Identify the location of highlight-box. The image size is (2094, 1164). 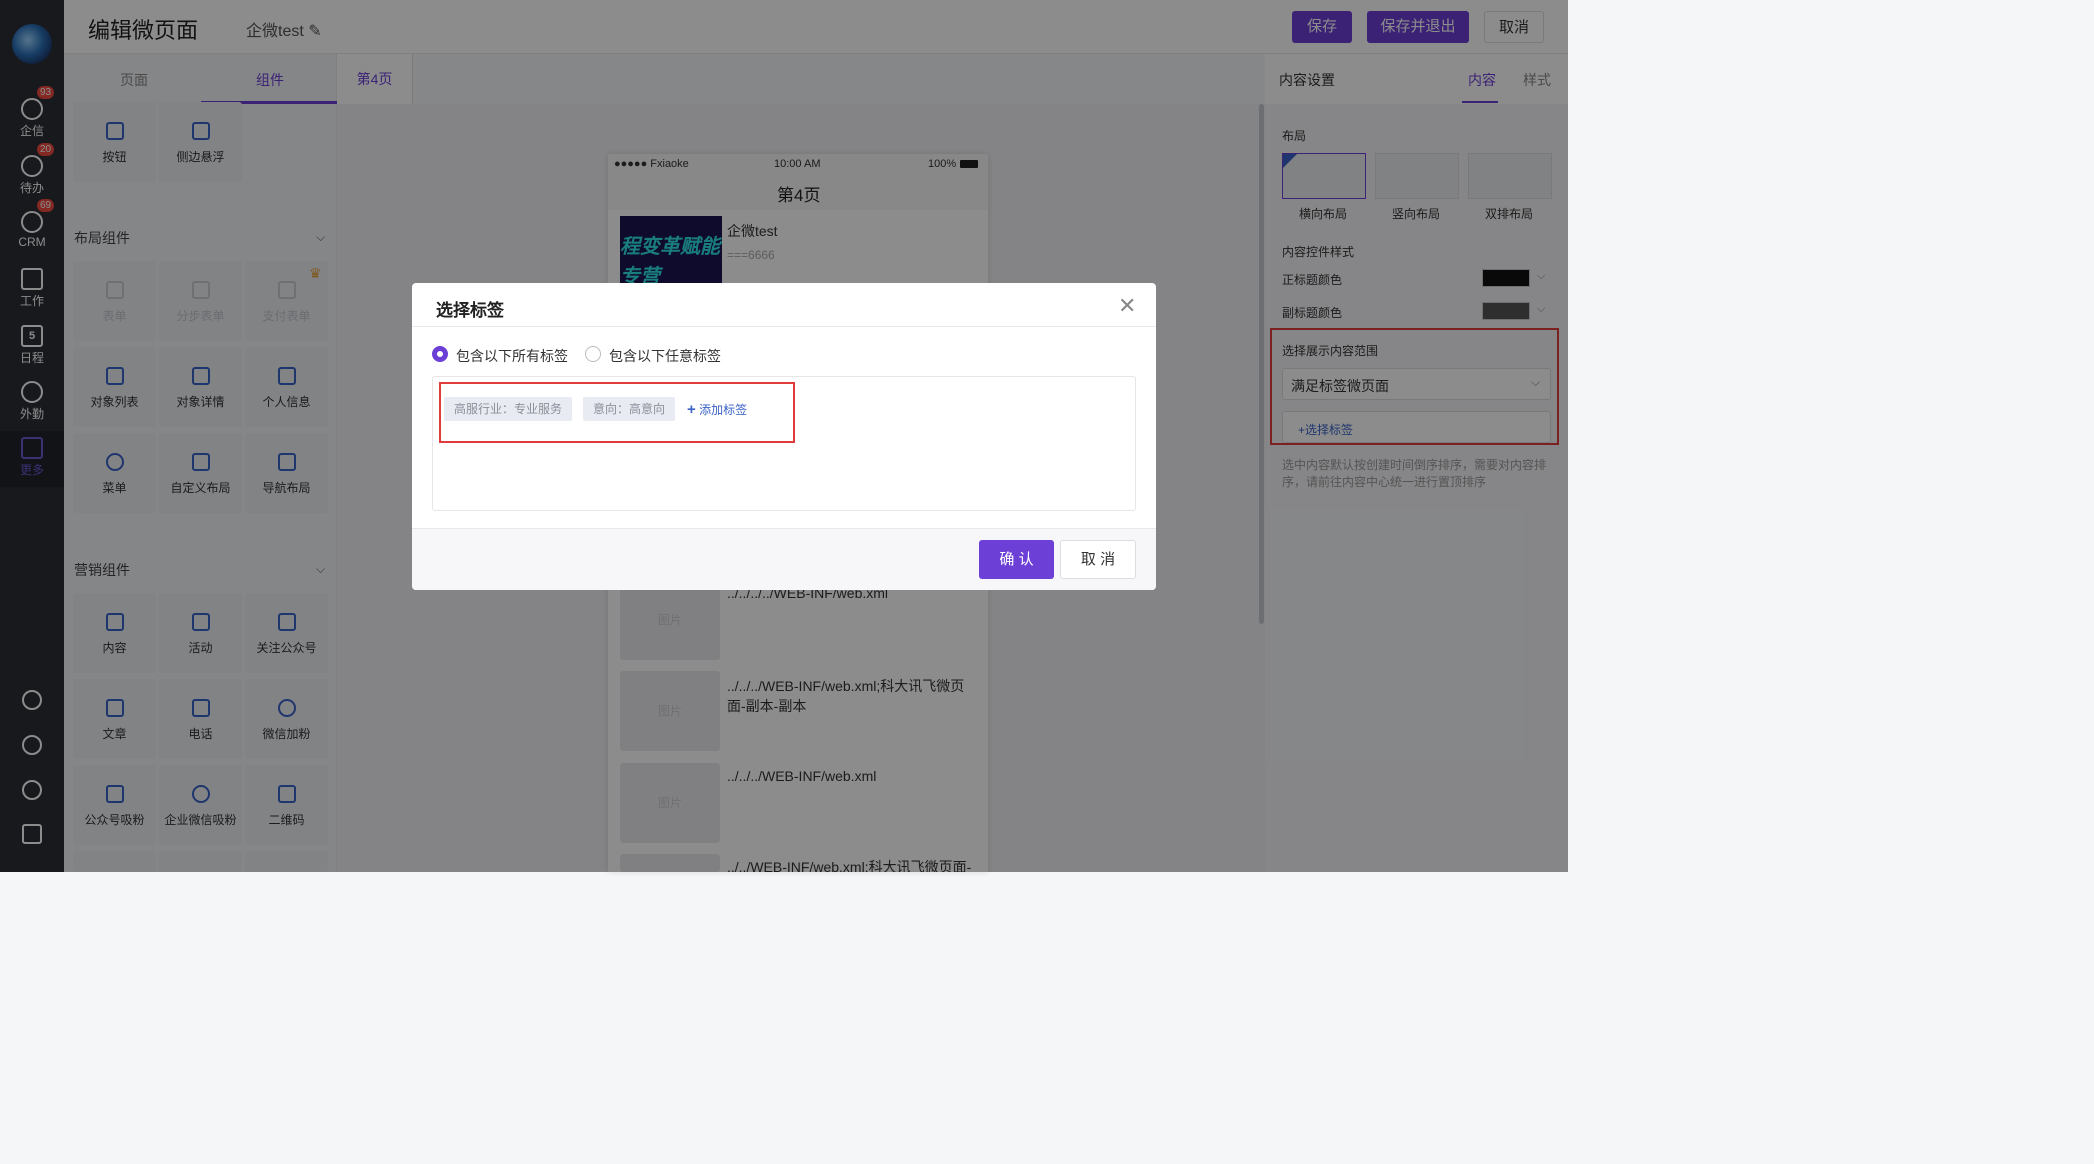
(617, 412).